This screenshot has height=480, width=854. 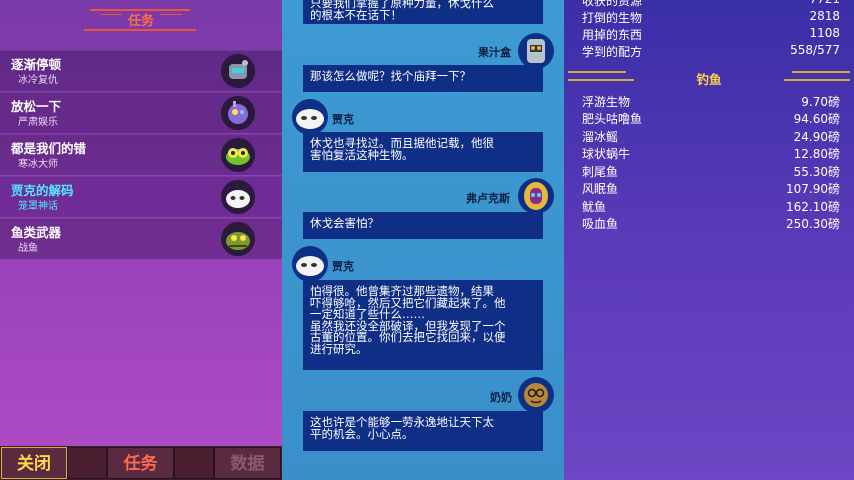 What do you see at coordinates (824, 33) in the screenshot?
I see `stat-value: 1108` at bounding box center [824, 33].